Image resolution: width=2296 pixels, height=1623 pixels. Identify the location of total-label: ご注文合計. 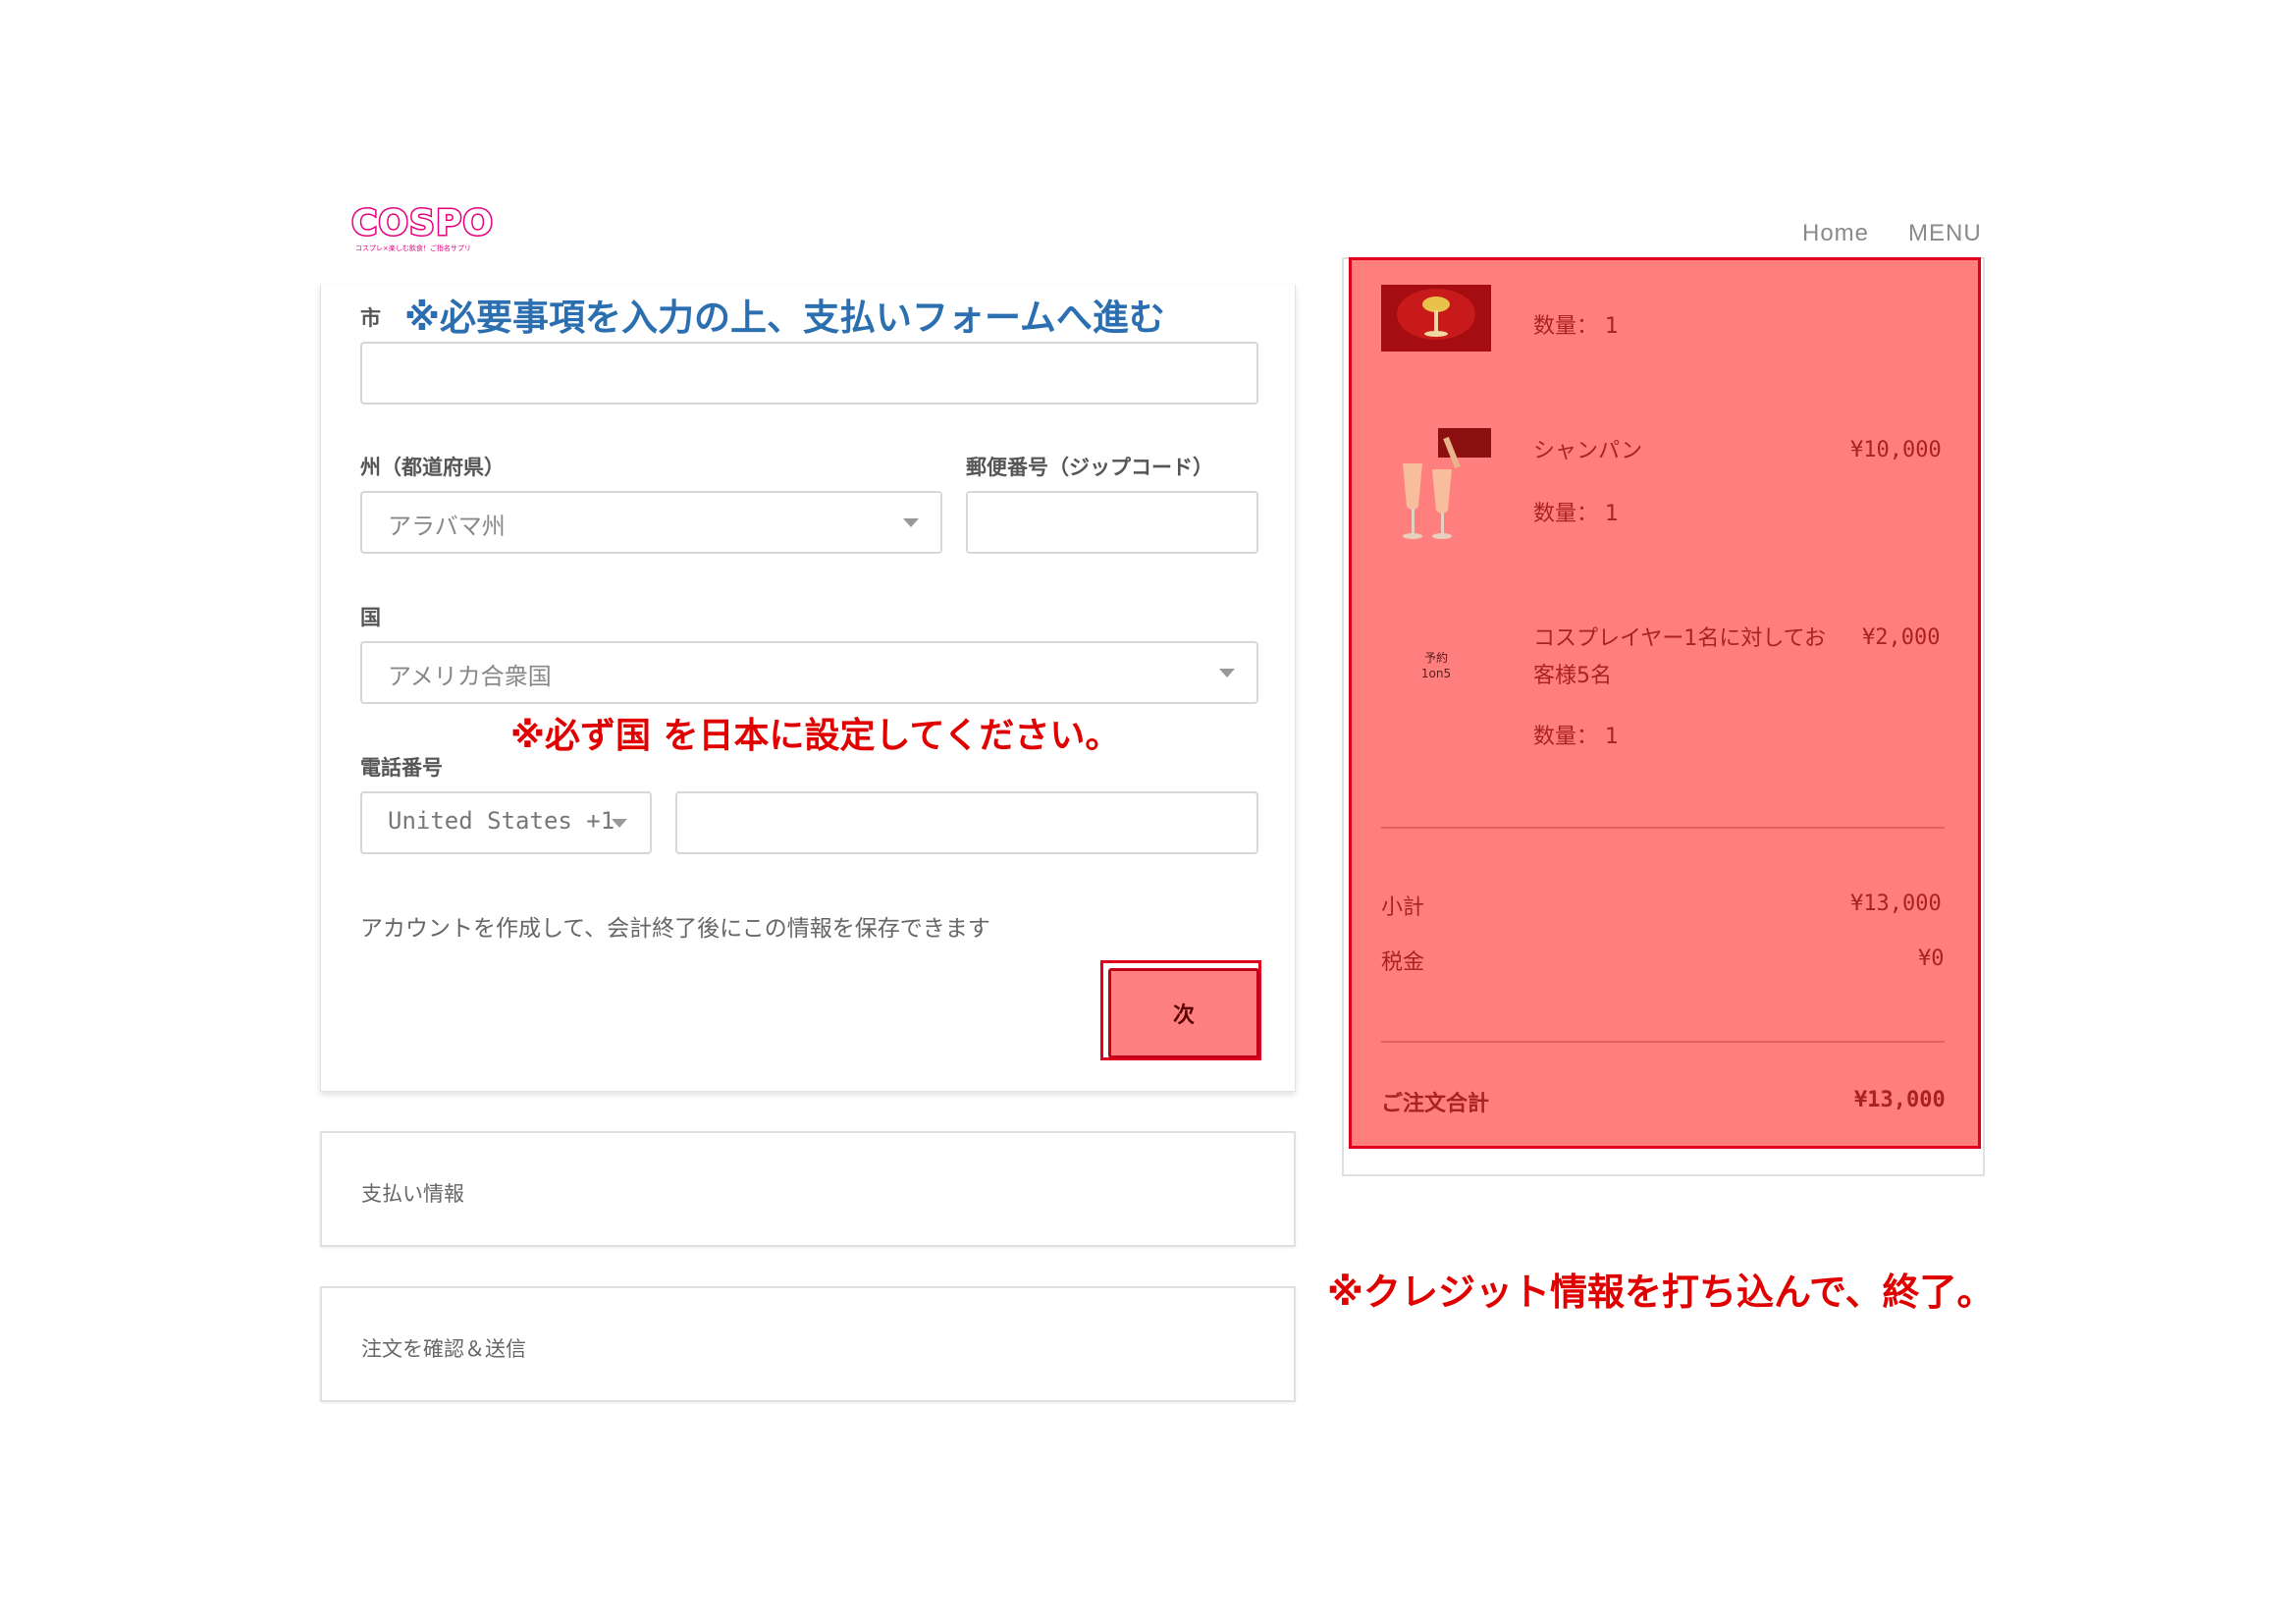
(1435, 1104).